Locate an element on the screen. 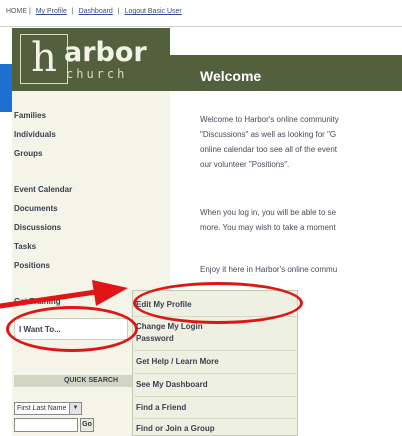 The width and height of the screenshot is (402, 436). header-divider is located at coordinates (201, 26).